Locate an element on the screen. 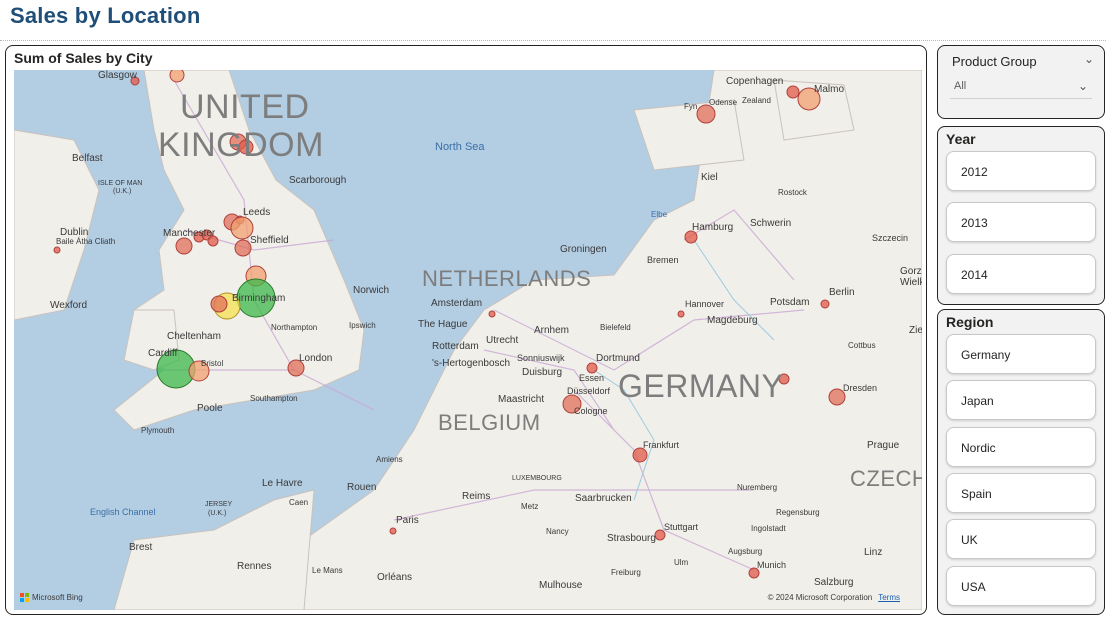 The image size is (1106, 617). region-option-nordic: Nordic is located at coordinates (1021, 447).